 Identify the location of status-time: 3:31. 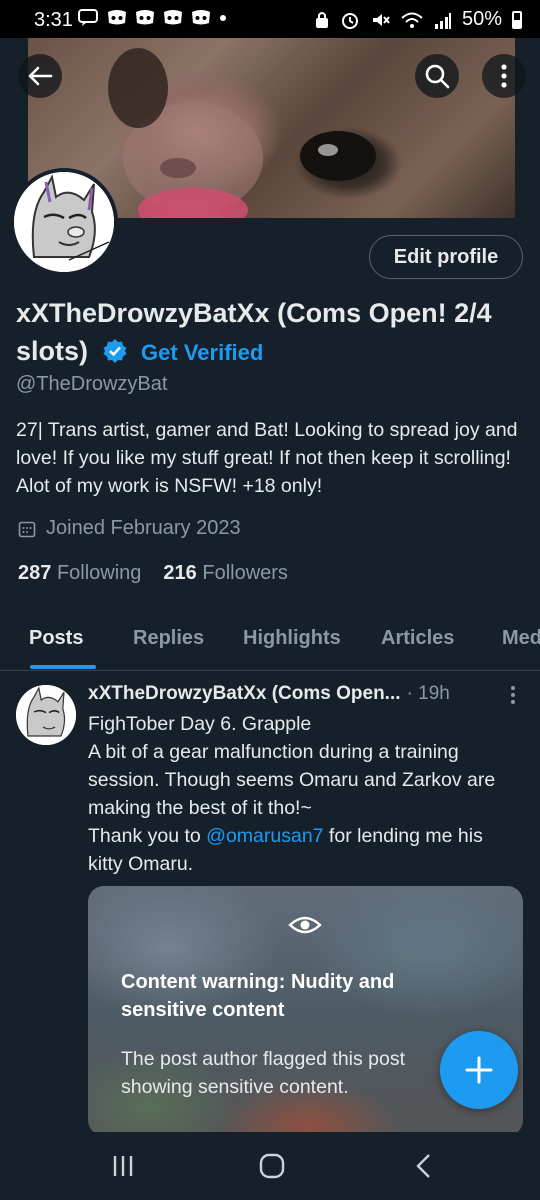
(53, 20).